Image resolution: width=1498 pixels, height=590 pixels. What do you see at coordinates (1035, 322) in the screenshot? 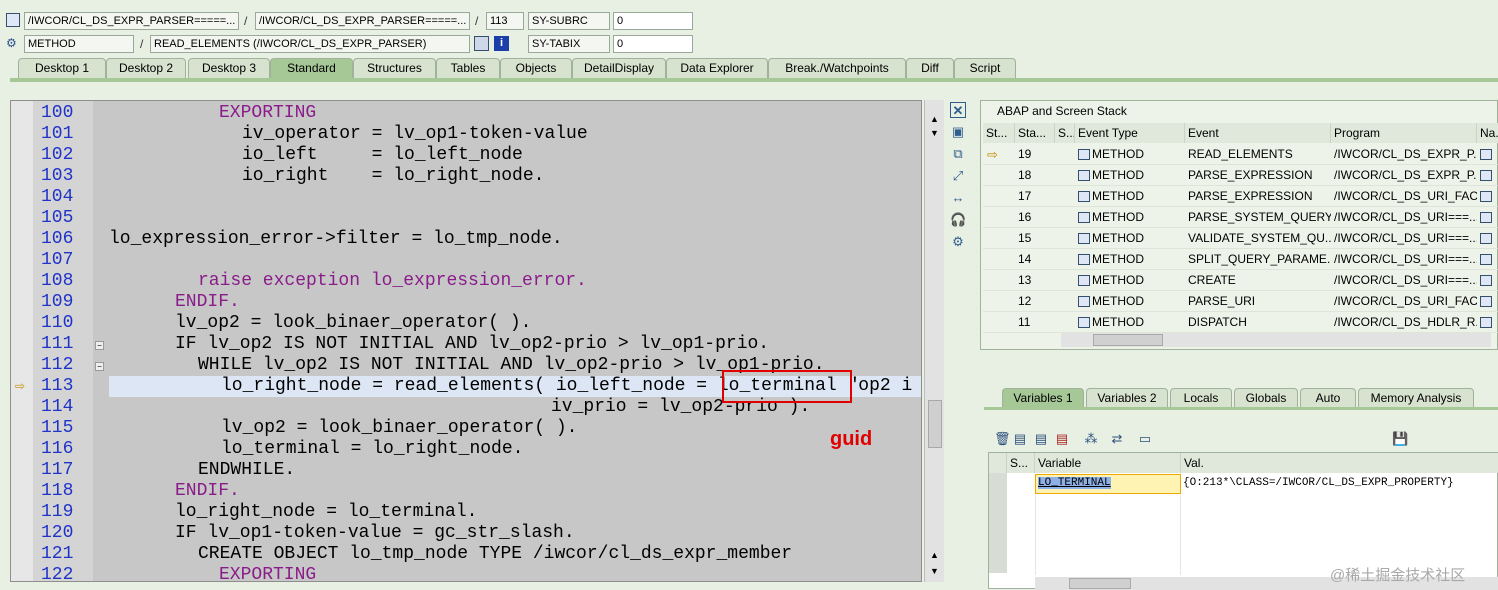
I see `stack-cell-level: 11` at bounding box center [1035, 322].